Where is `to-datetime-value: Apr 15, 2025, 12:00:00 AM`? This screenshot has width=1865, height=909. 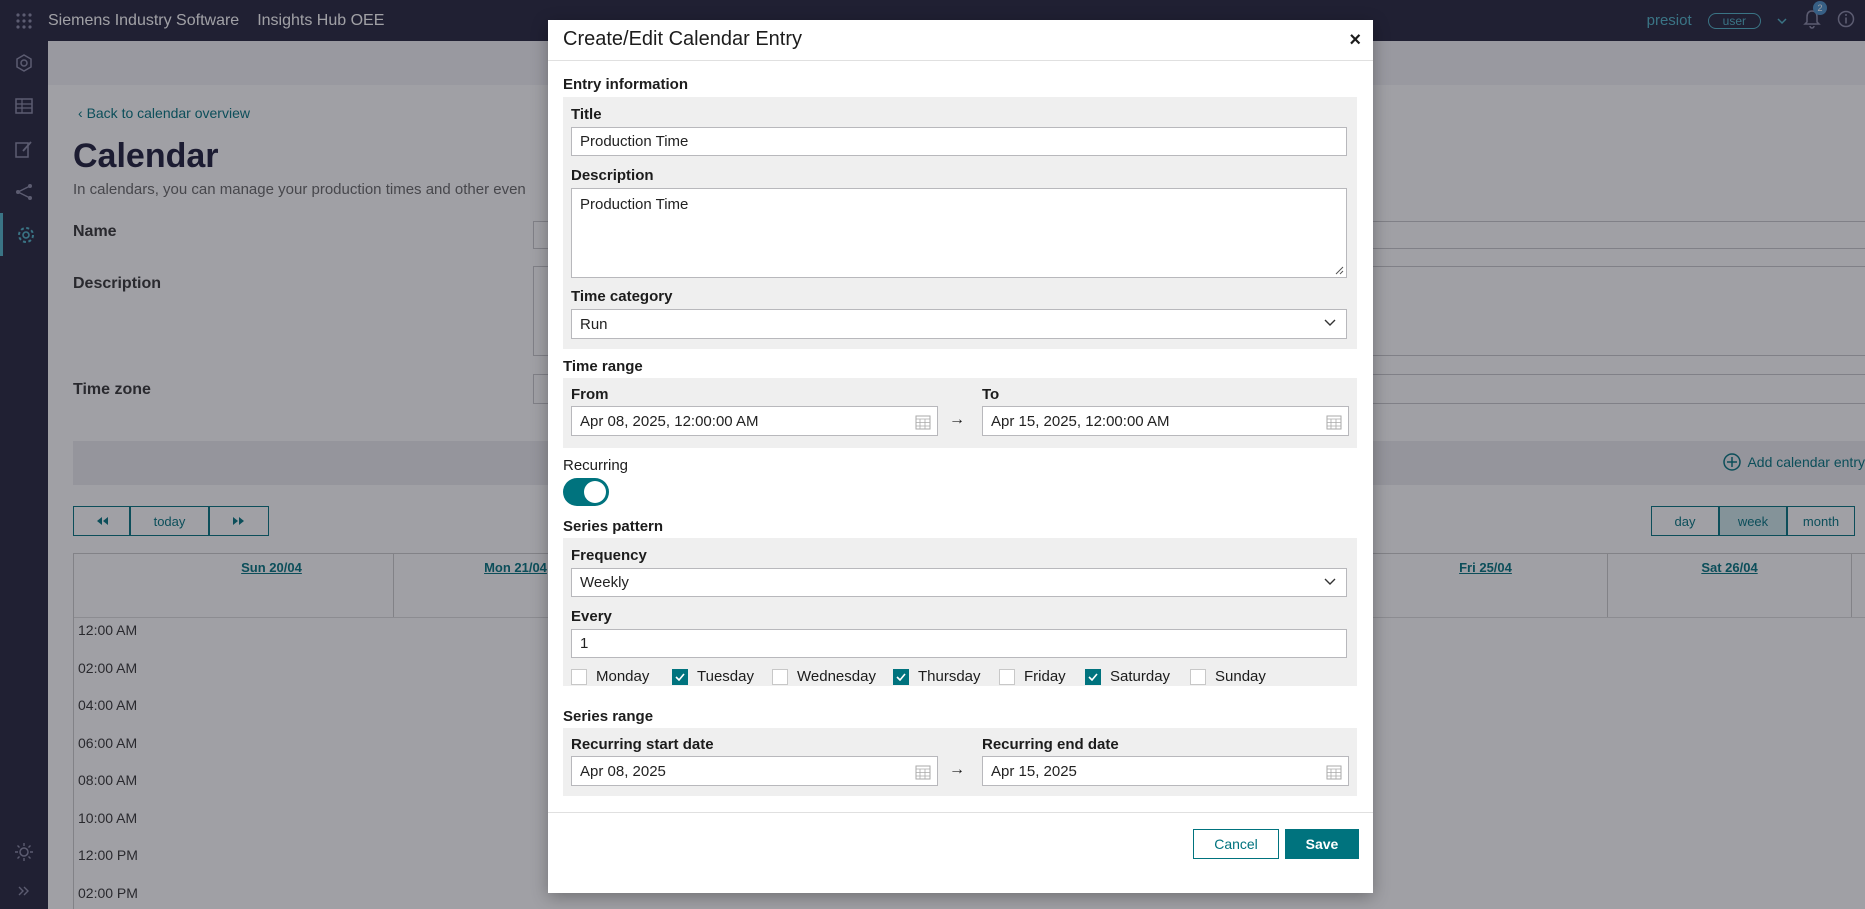 to-datetime-value: Apr 15, 2025, 12:00:00 AM is located at coordinates (1080, 421).